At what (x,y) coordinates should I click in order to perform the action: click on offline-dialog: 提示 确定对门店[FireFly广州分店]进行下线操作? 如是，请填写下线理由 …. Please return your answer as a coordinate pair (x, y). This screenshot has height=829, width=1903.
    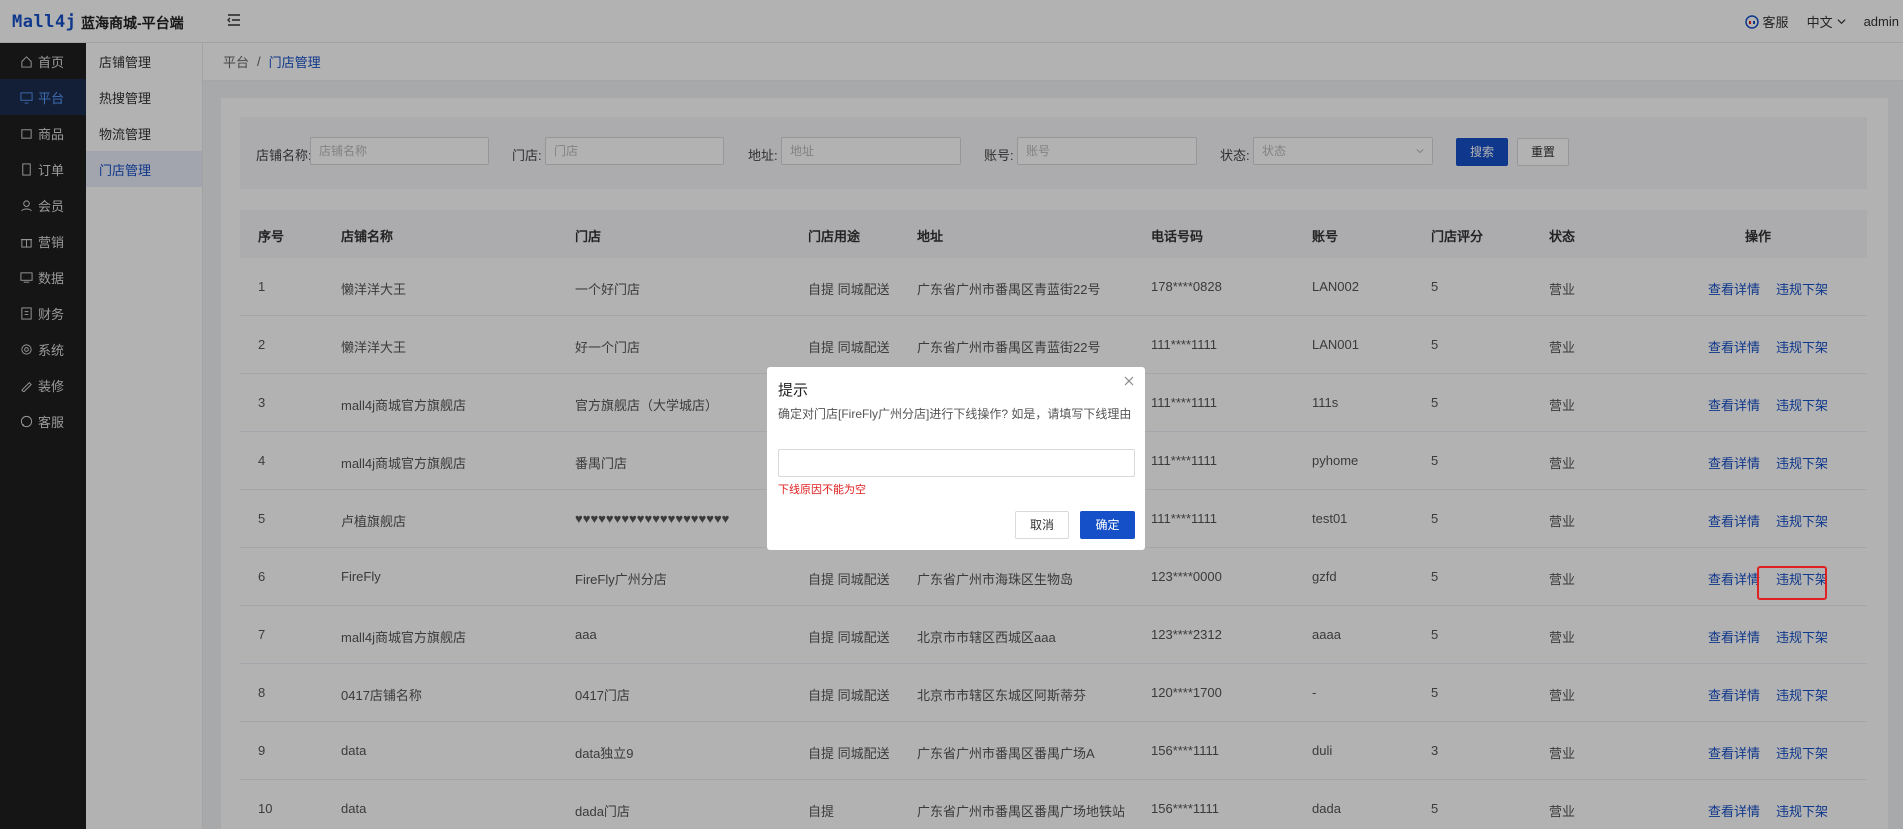
    Looking at the image, I should click on (956, 458).